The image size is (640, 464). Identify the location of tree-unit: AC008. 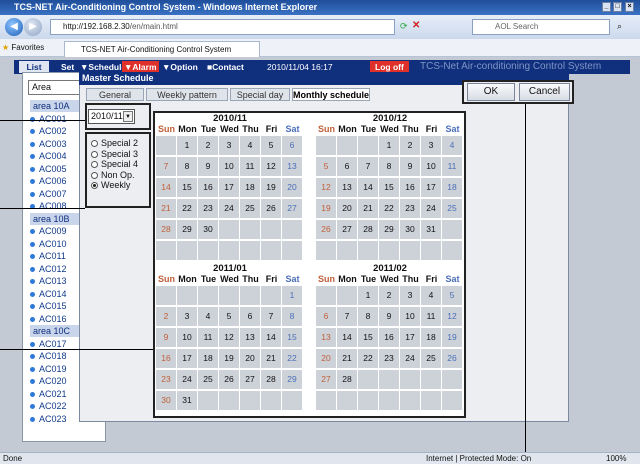
(48, 206).